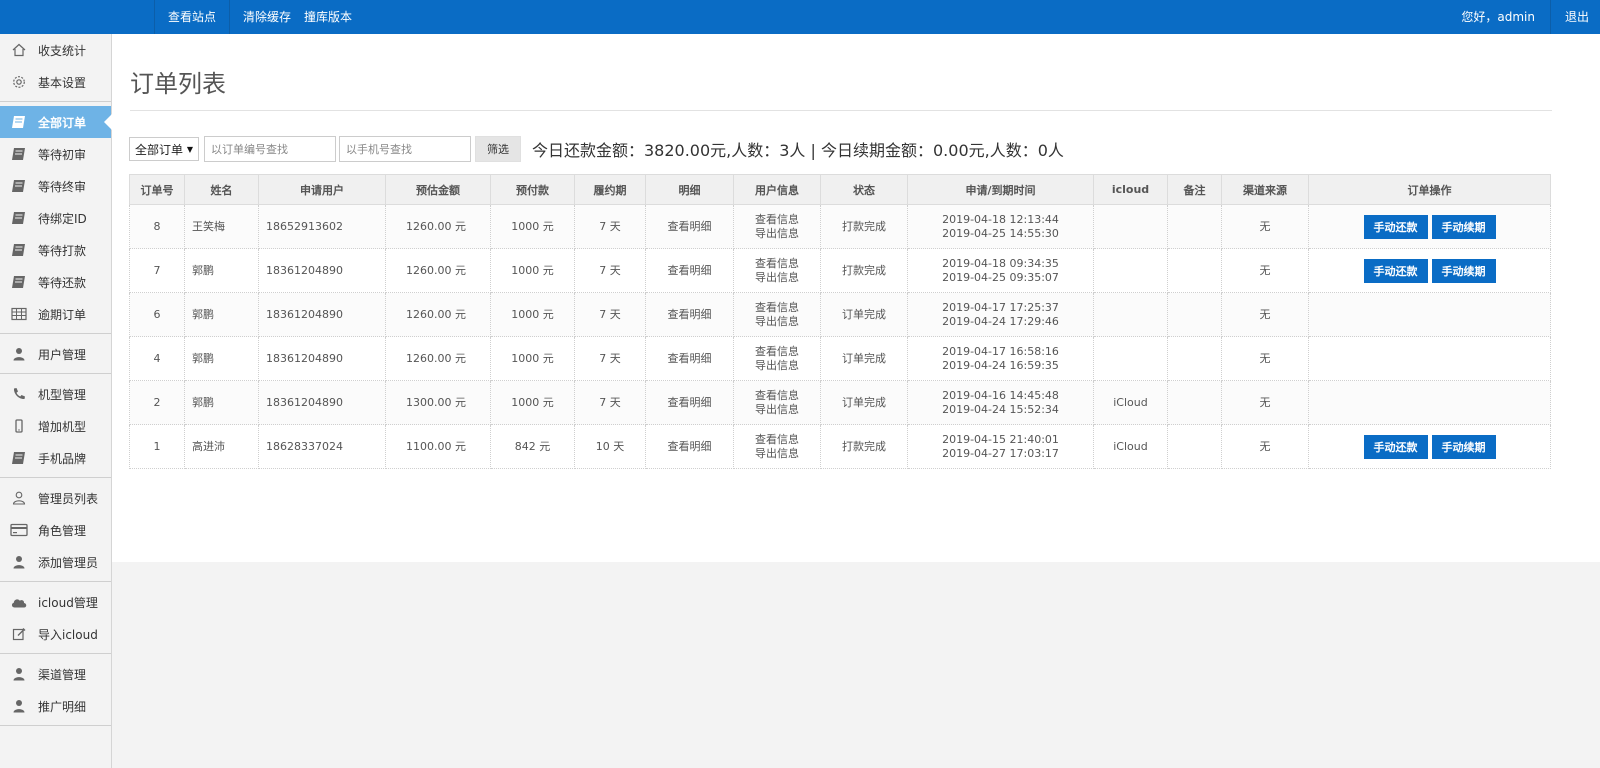  I want to click on prepay-cell: 842 元, so click(532, 446).